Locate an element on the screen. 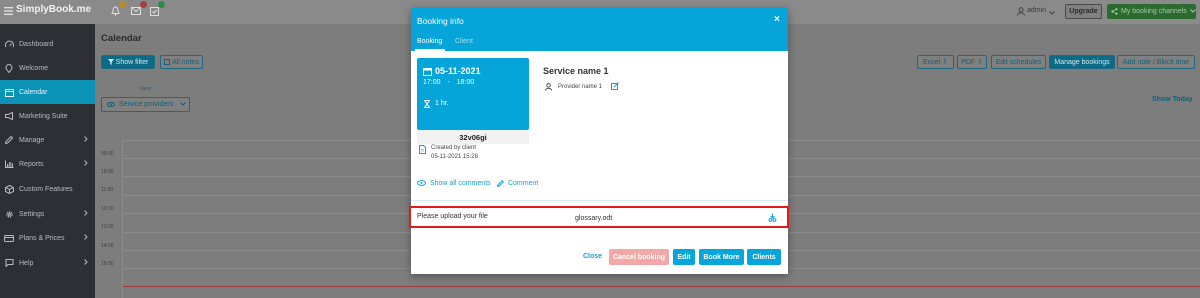 The height and width of the screenshot is (298, 1200). show-filter-label: Show filter is located at coordinates (132, 62).